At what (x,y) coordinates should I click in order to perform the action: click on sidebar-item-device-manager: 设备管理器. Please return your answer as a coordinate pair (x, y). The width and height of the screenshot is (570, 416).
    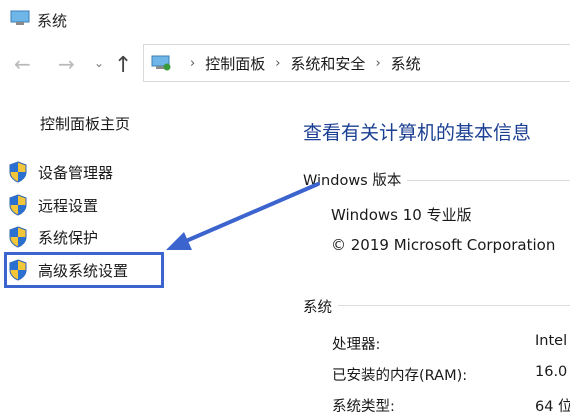
    Looking at the image, I should click on (60, 172).